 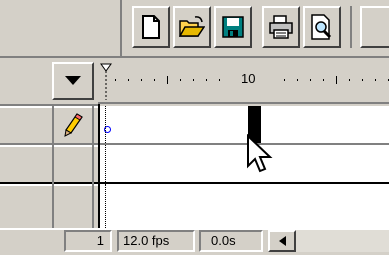 I want to click on open-folder-icon, so click(x=192, y=26).